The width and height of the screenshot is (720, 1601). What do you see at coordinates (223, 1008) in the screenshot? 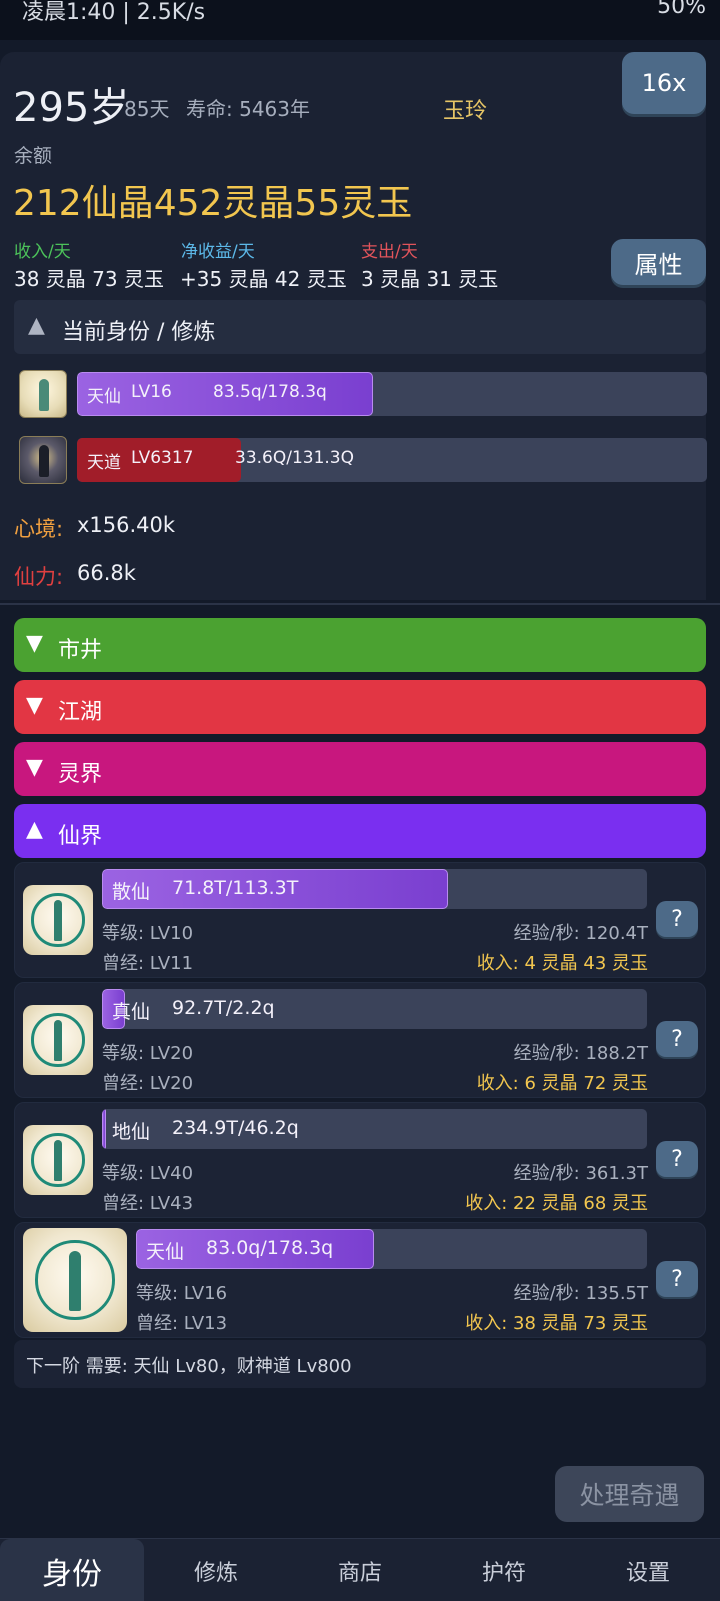
I see `tier-progress: 92.7T/2.2q` at bounding box center [223, 1008].